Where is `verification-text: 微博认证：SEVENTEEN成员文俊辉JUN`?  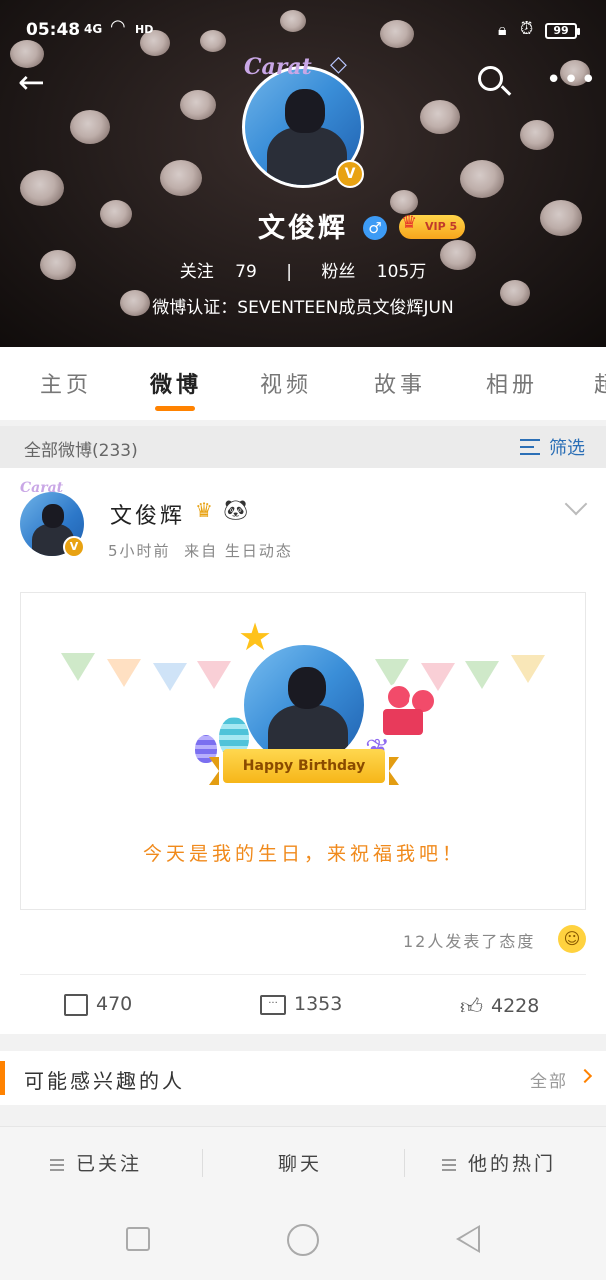
verification-text: 微博认证：SEVENTEEN成员文俊辉JUN is located at coordinates (303, 308).